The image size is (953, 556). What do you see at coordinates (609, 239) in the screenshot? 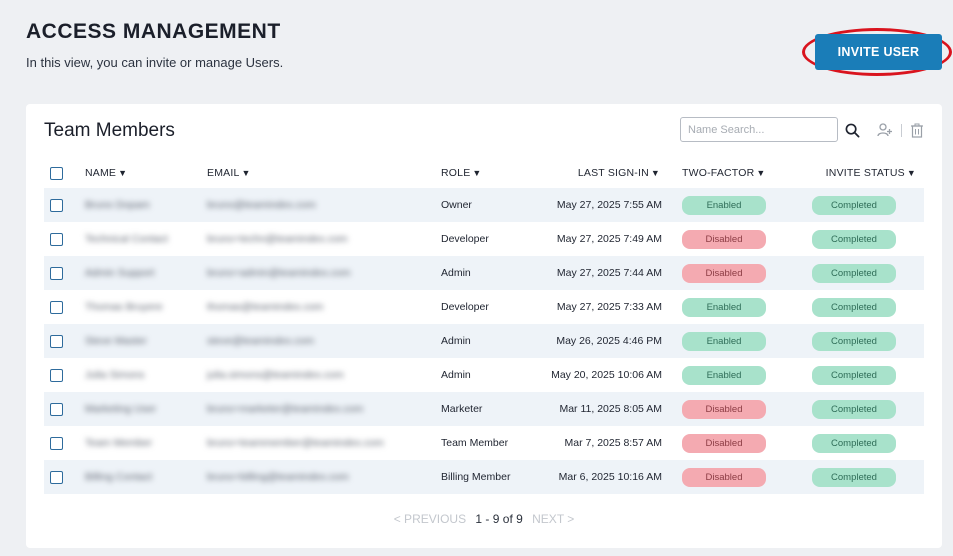
I see `user-last-signin: May 27, 2025 7:49 AM` at bounding box center [609, 239].